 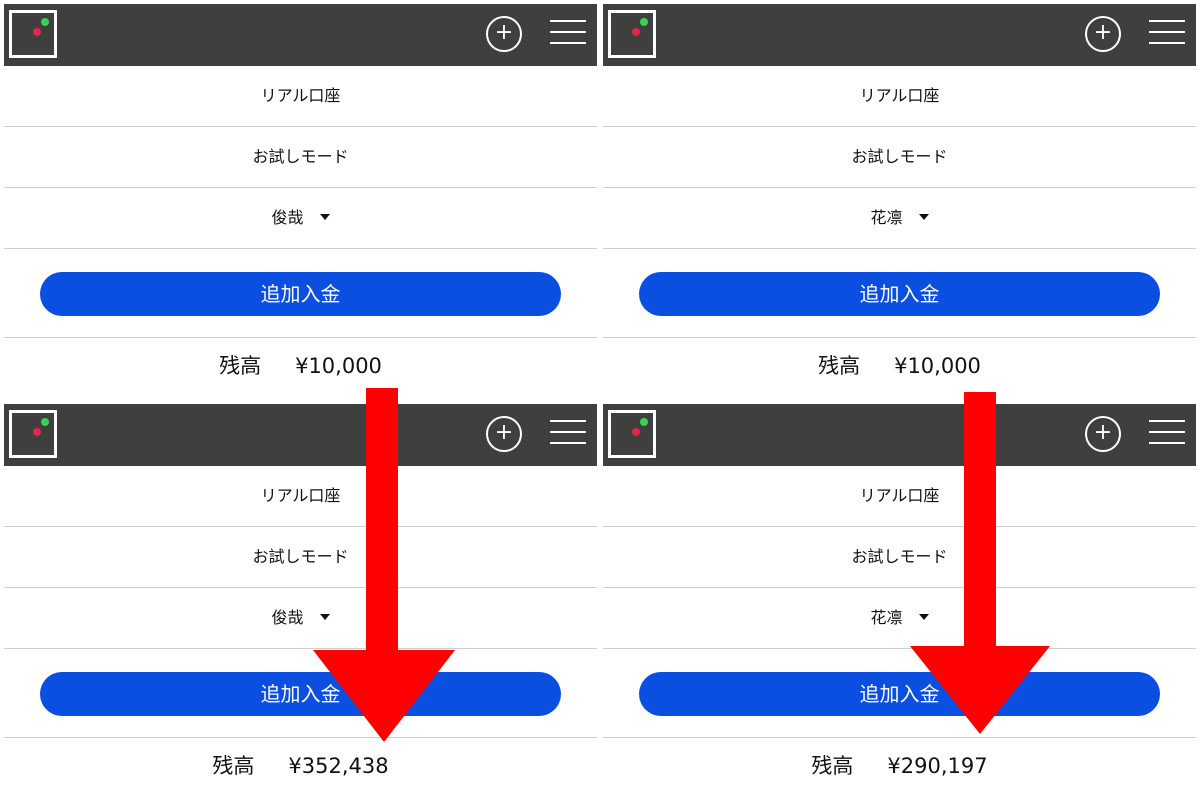 I want to click on balance-value: ¥290,197, so click(x=937, y=766).